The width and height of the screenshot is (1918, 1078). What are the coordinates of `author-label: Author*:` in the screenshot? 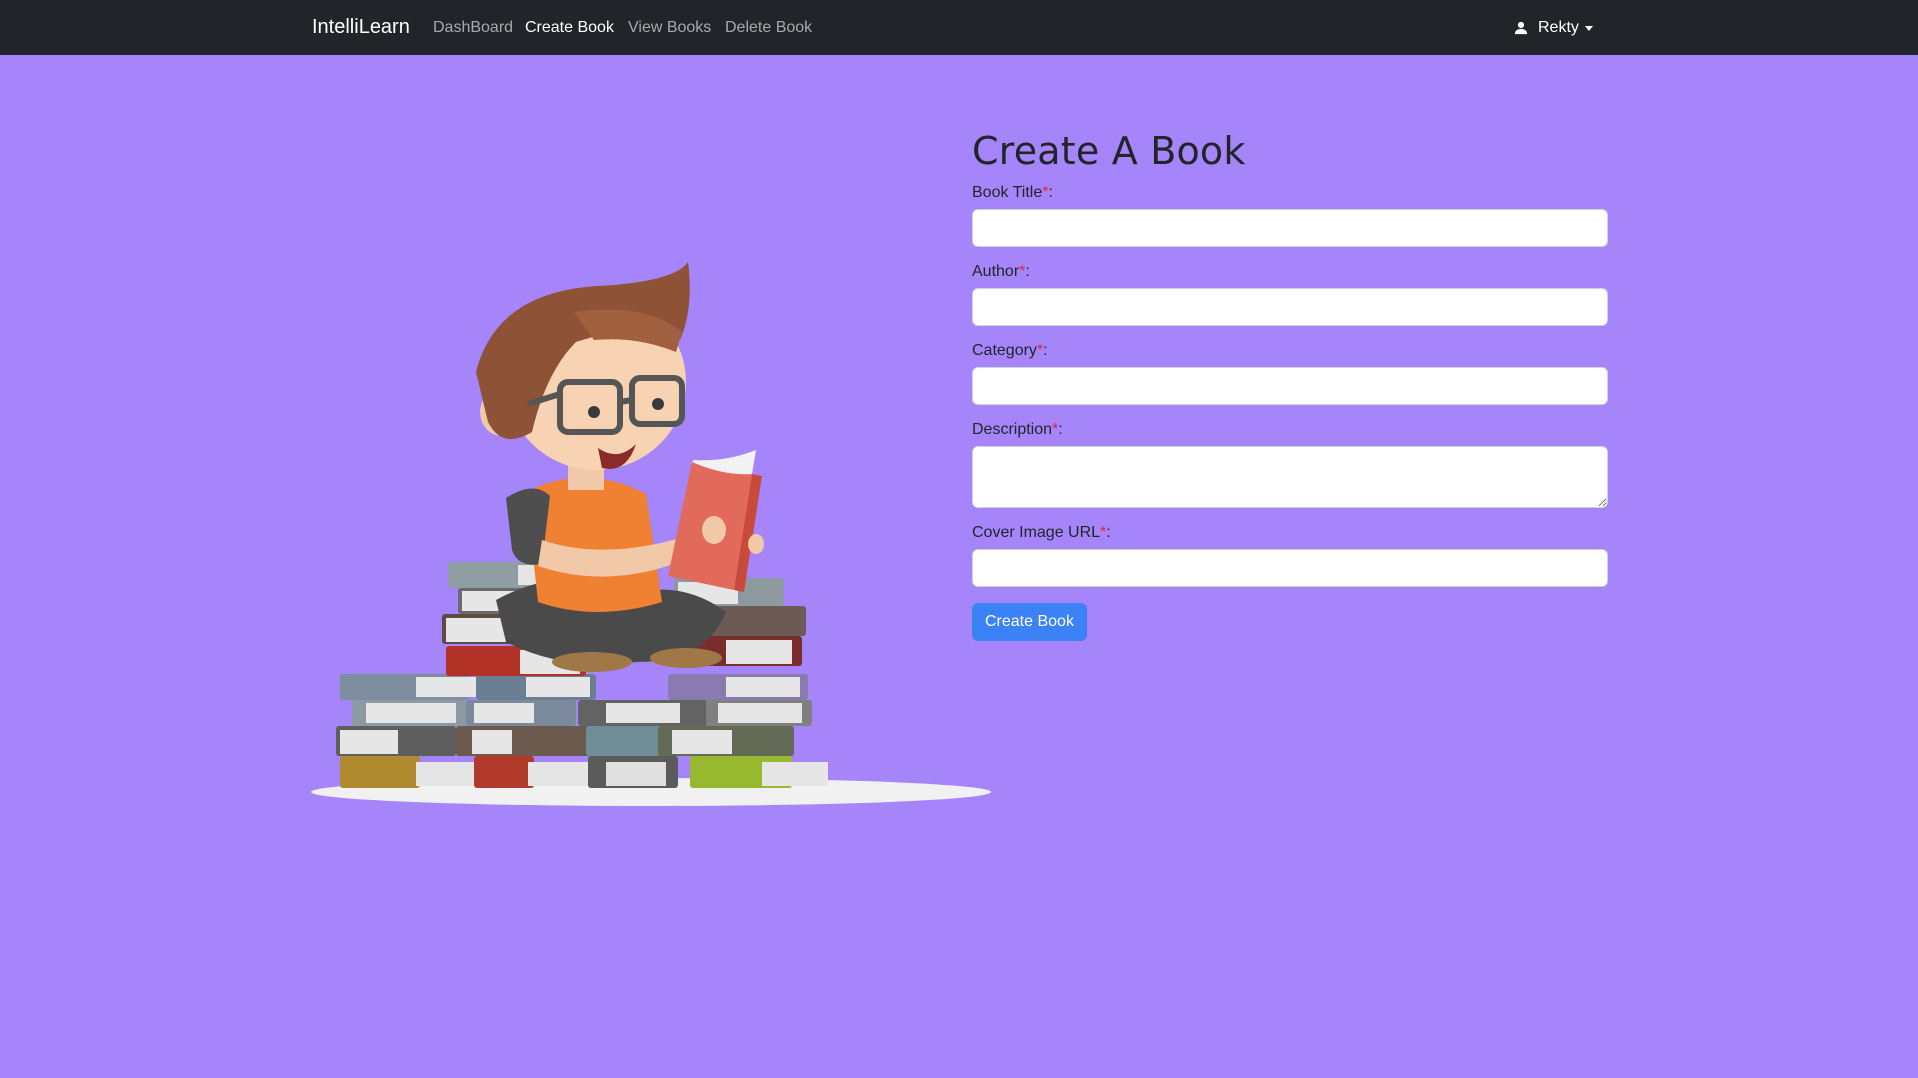 It's located at (1001, 271).